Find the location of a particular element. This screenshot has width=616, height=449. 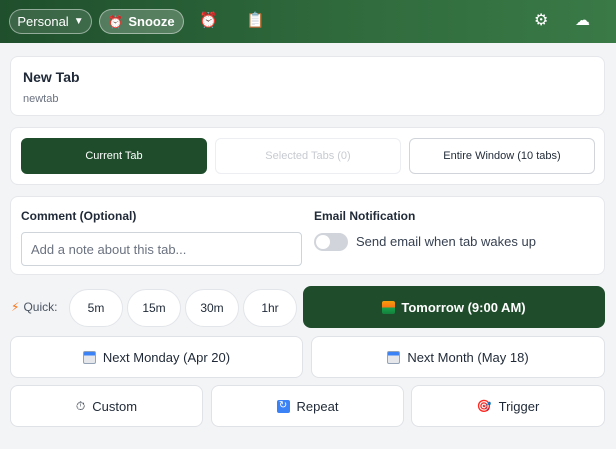

next-monday-label: Next Monday (Apr 20) is located at coordinates (166, 357).